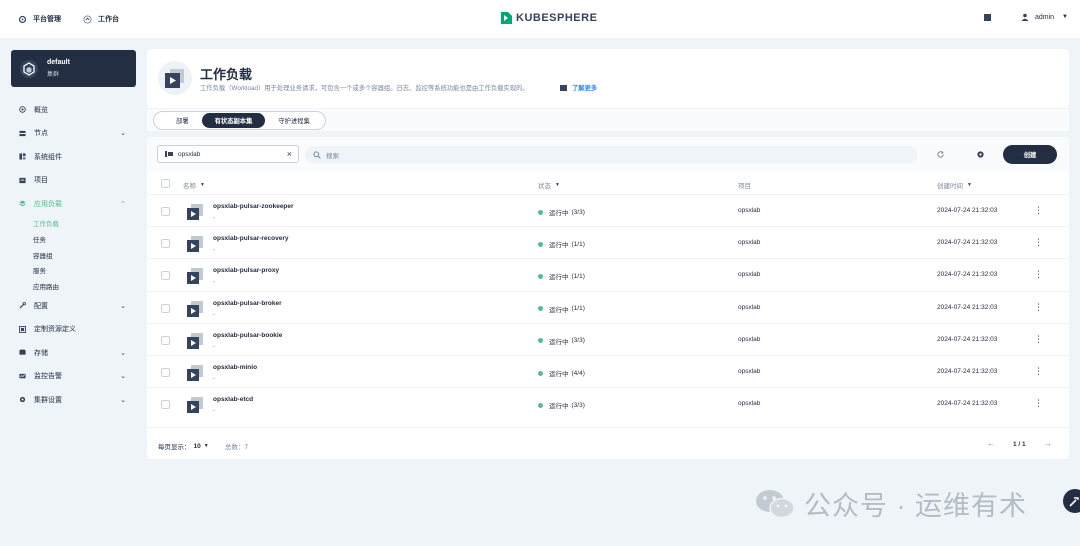  What do you see at coordinates (22, 329) in the screenshot?
I see `crd-icon` at bounding box center [22, 329].